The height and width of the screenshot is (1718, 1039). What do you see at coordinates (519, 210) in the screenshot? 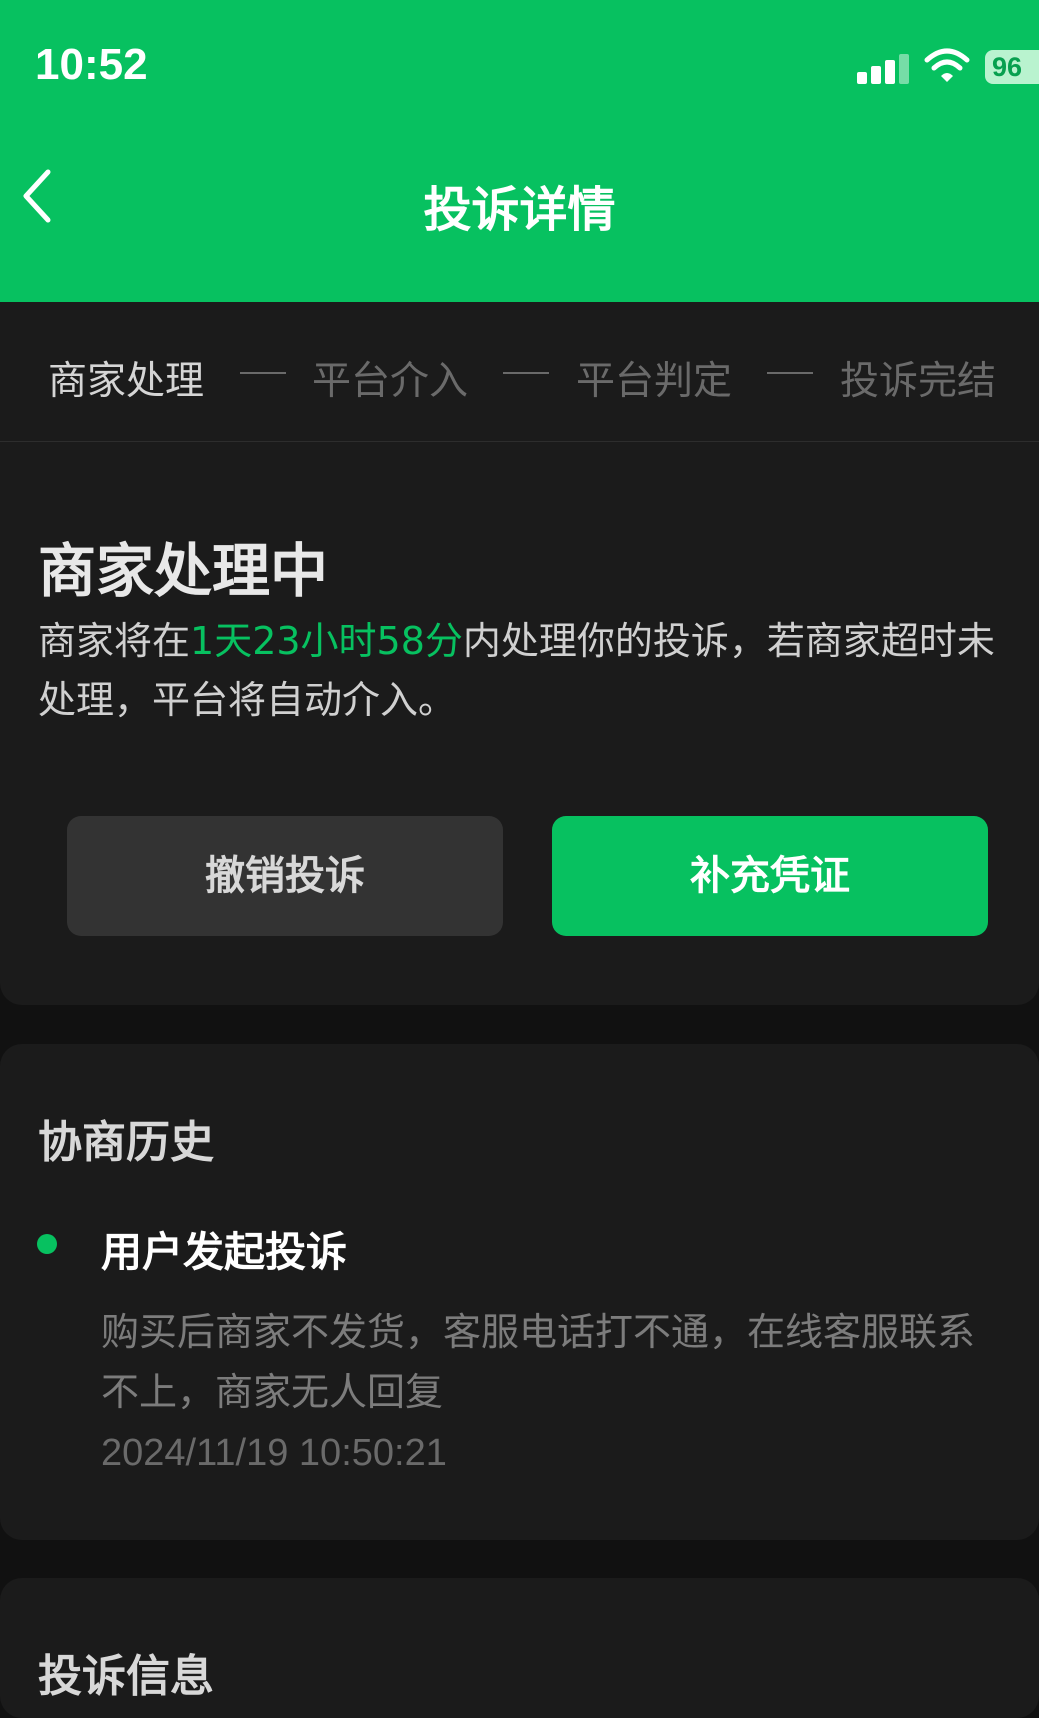
I see `page-title: 投诉详情` at bounding box center [519, 210].